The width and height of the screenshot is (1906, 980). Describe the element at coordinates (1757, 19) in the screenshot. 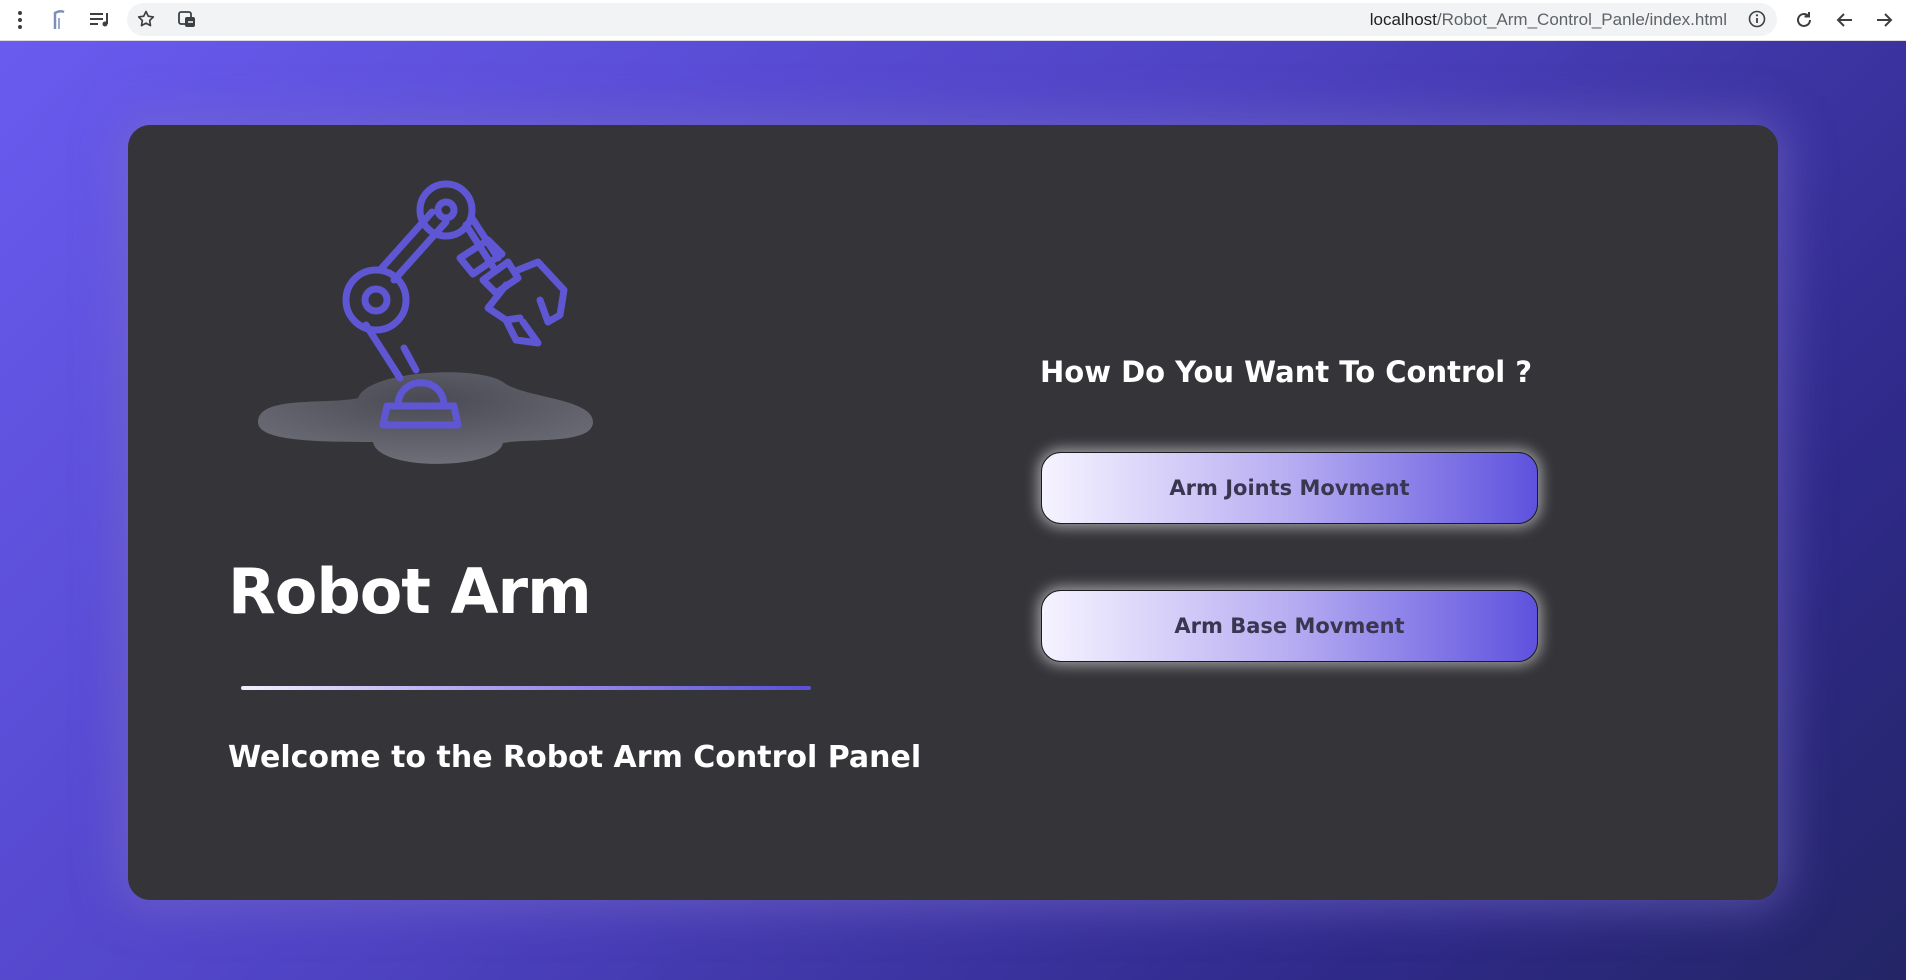

I see `site-info-icon` at that location.